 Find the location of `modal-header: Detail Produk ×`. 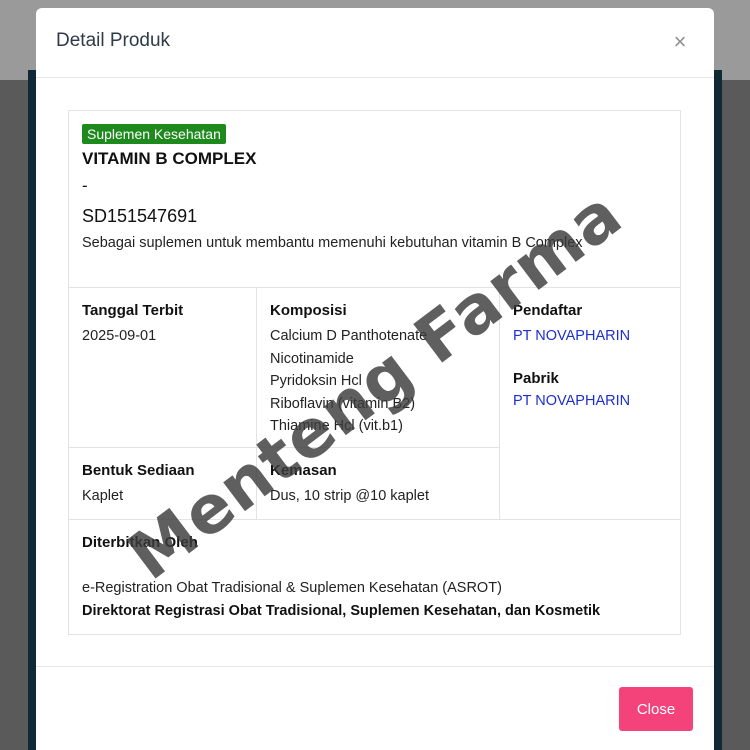

modal-header: Detail Produk × is located at coordinates (375, 43).